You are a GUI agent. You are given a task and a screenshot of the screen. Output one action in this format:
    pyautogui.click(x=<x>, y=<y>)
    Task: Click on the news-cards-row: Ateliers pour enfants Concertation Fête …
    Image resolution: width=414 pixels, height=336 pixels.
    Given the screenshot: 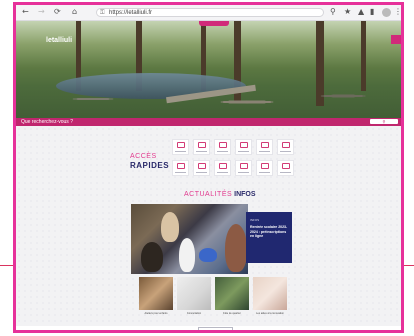 What is the action you would take?
    pyautogui.click(x=214, y=299)
    